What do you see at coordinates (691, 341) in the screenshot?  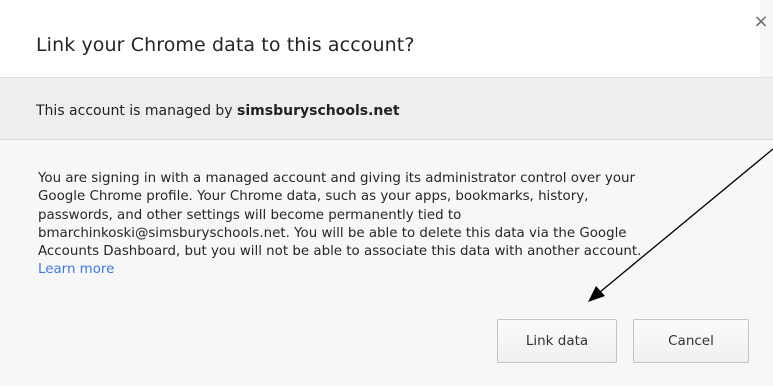 I see `cancel-button: Cancel` at bounding box center [691, 341].